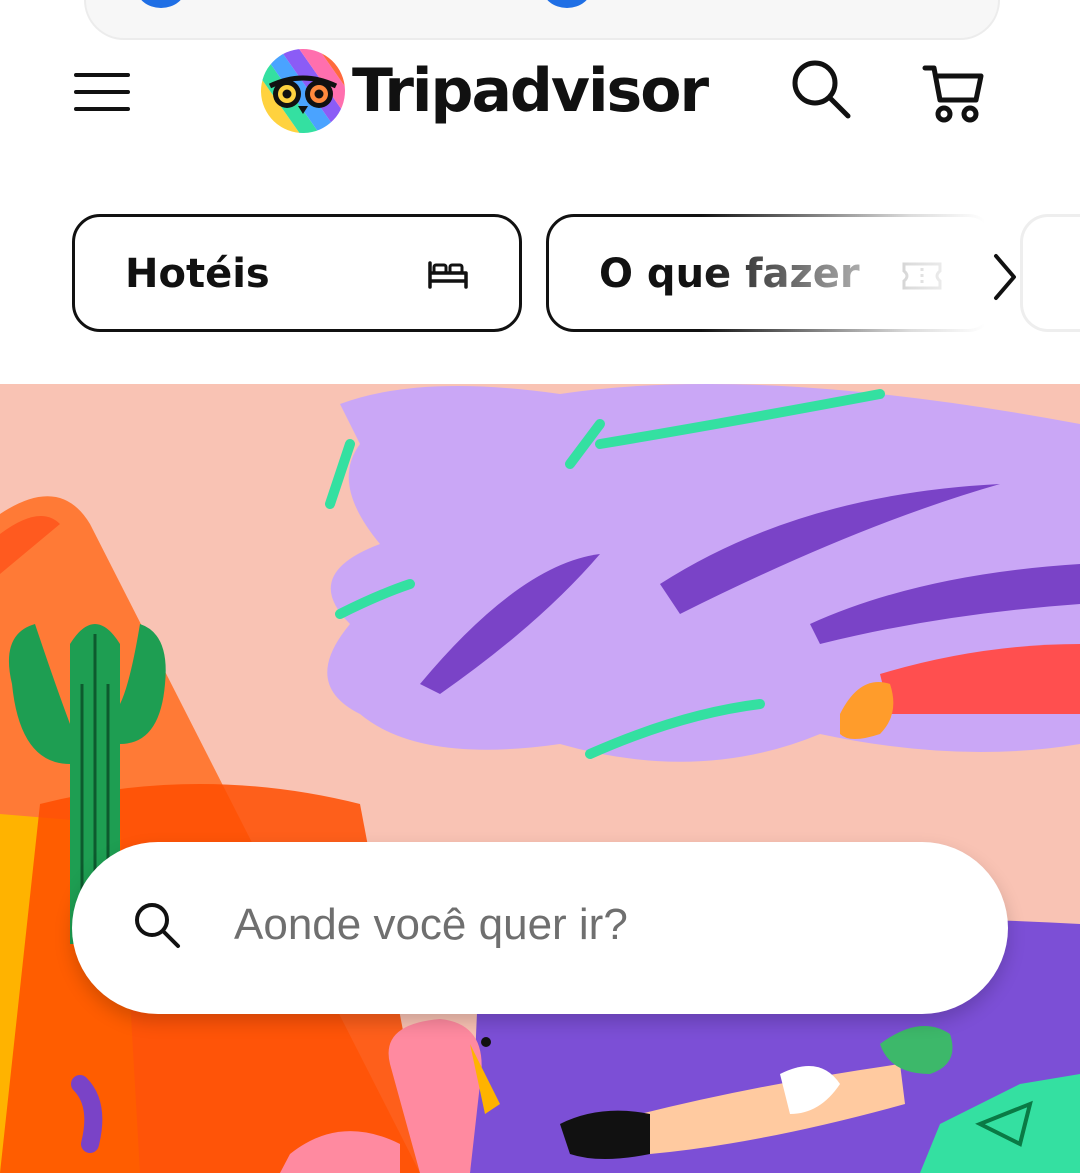  What do you see at coordinates (1050, 273) in the screenshot?
I see `tab-partial` at bounding box center [1050, 273].